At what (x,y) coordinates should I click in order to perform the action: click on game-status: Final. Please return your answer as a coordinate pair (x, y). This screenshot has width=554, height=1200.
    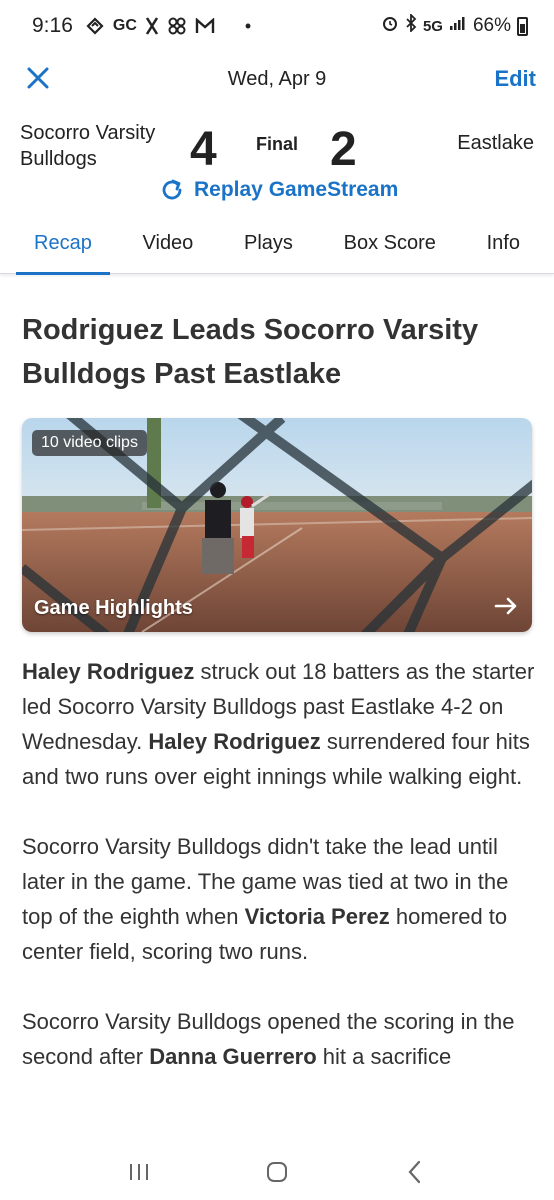
    Looking at the image, I should click on (277, 144).